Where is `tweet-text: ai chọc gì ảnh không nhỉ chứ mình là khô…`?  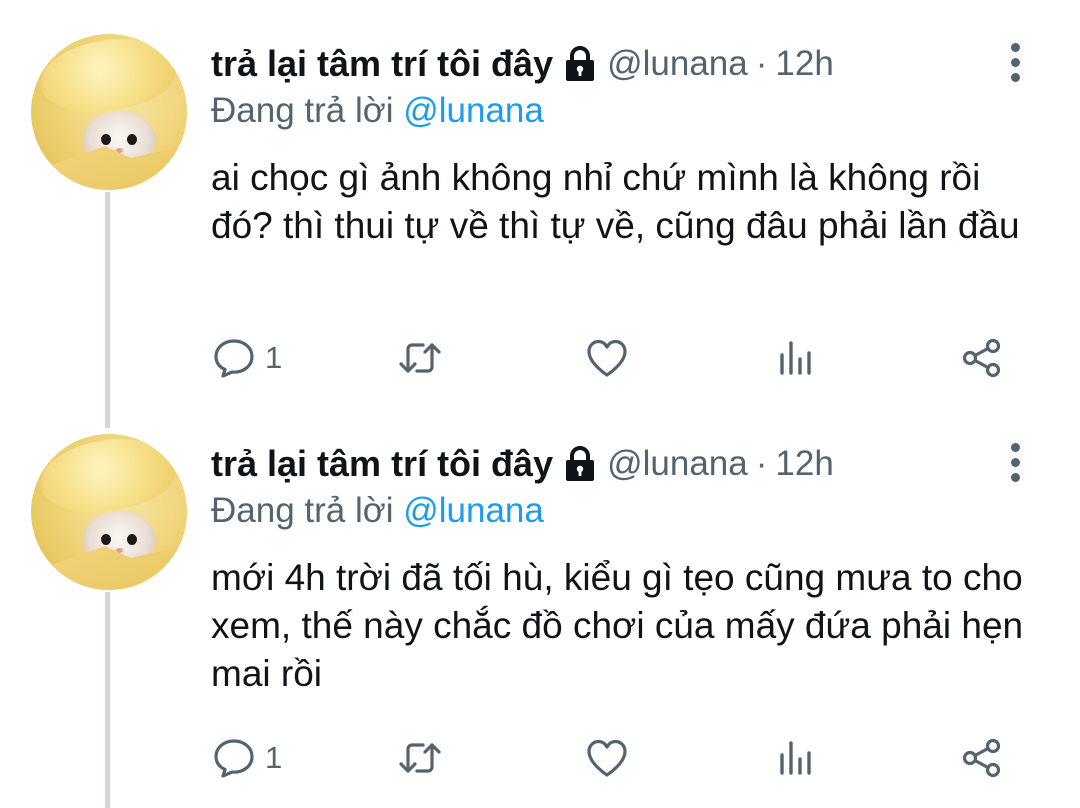 tweet-text: ai chọc gì ảnh không nhỉ chứ mình là khô… is located at coordinates (615, 201).